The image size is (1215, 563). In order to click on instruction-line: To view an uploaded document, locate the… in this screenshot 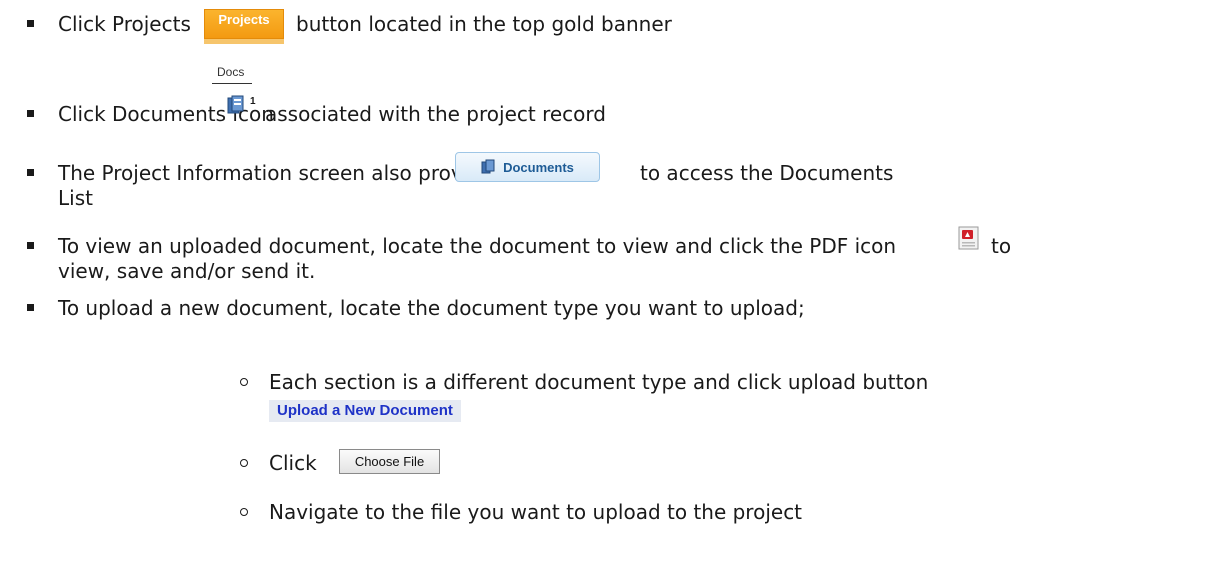, I will do `click(477, 246)`.